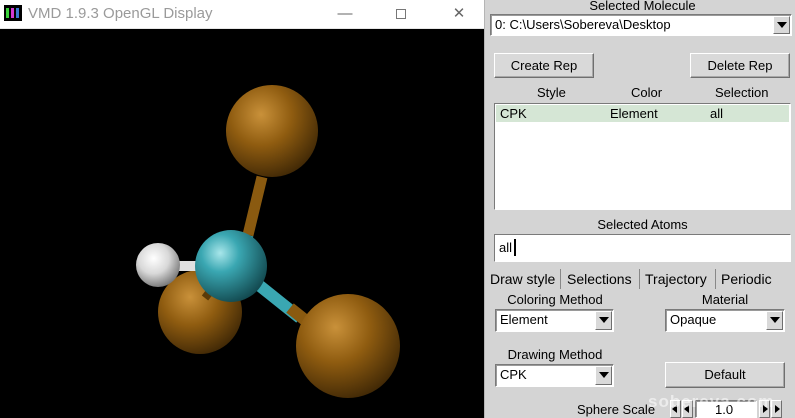 The image size is (795, 418). What do you see at coordinates (554, 320) in the screenshot?
I see `coloring-method-dropdown: Element` at bounding box center [554, 320].